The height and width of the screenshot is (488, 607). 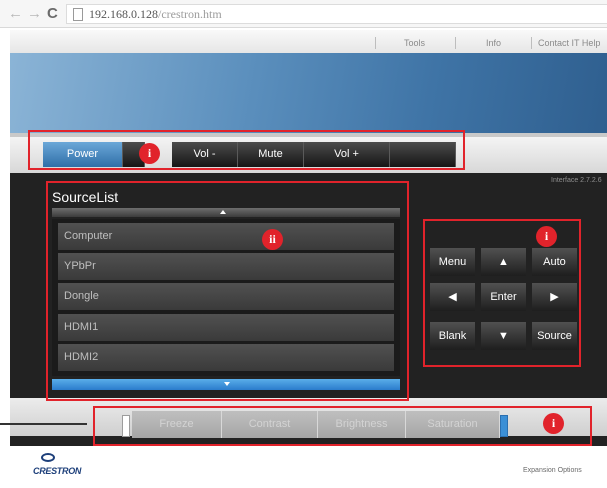 I want to click on annotation-box-keypad, so click(x=502, y=293).